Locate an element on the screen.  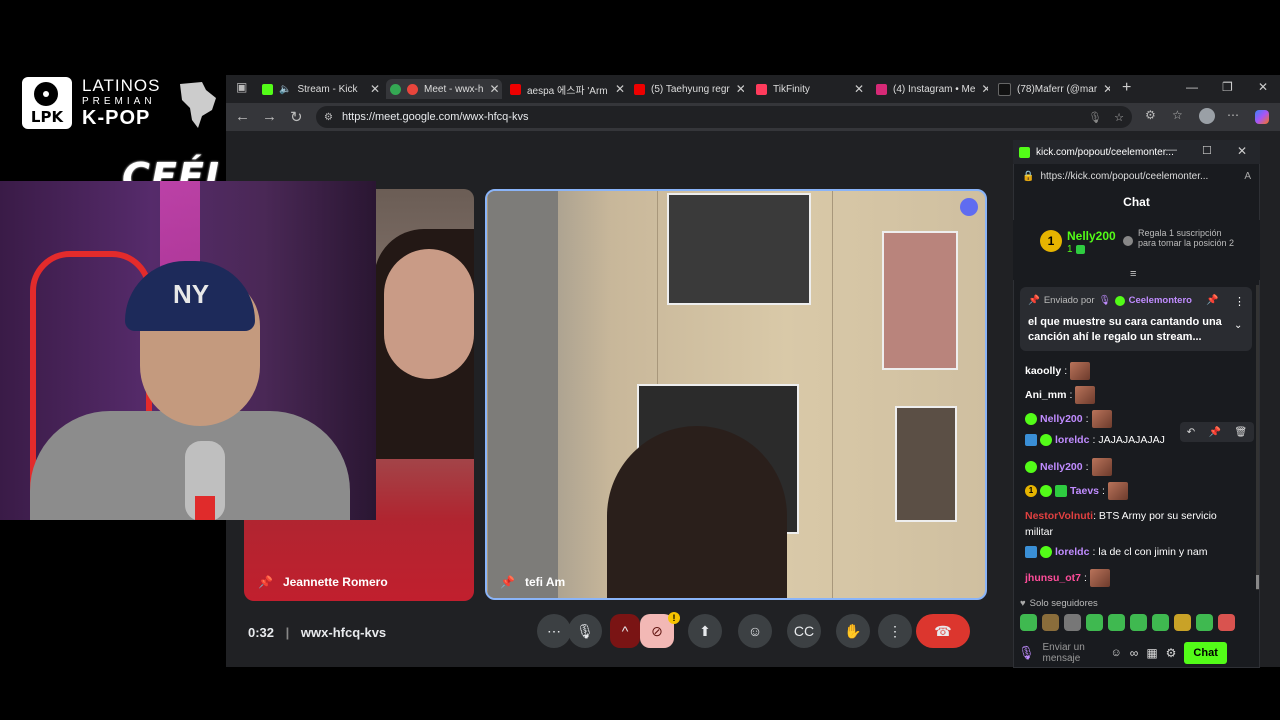
favorites-icon: ☆ is located at coordinates (1177, 115).